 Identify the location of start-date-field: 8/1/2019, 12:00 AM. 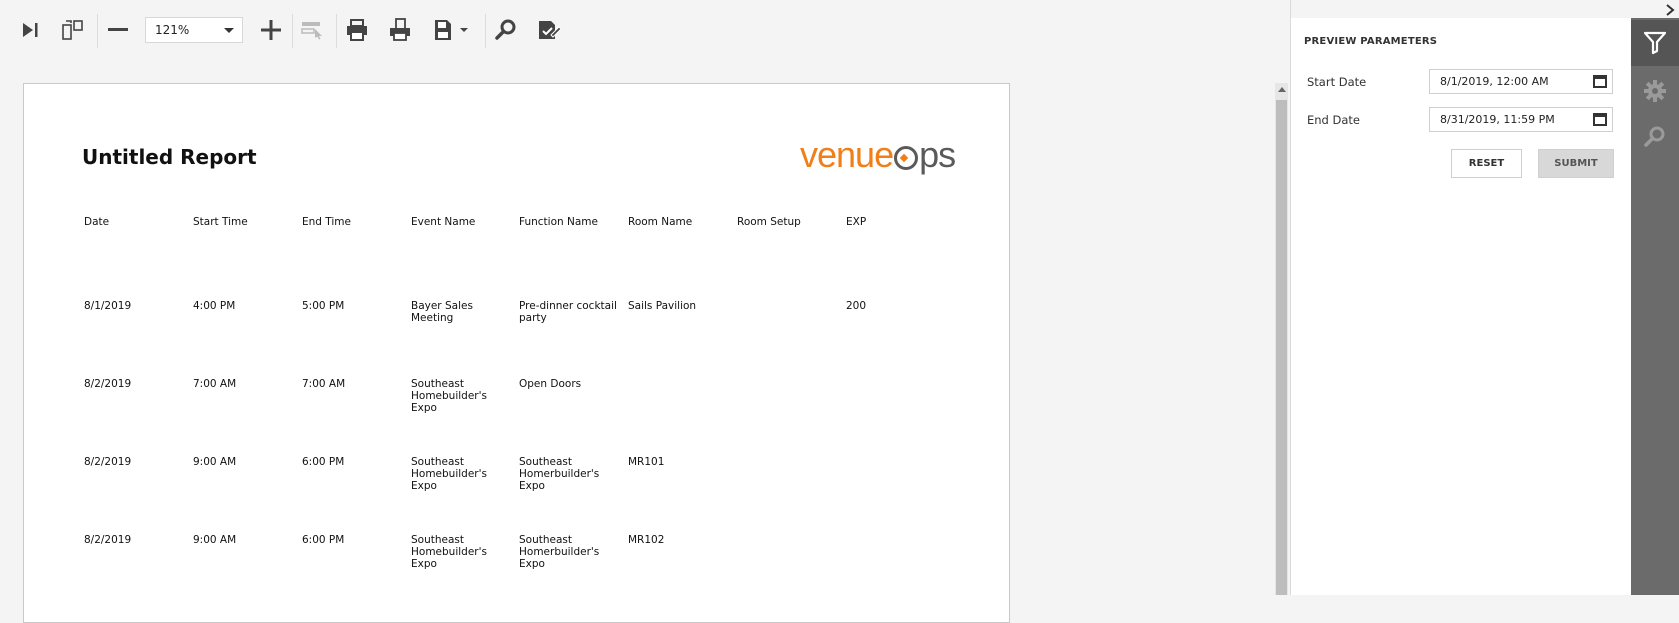
(1521, 81).